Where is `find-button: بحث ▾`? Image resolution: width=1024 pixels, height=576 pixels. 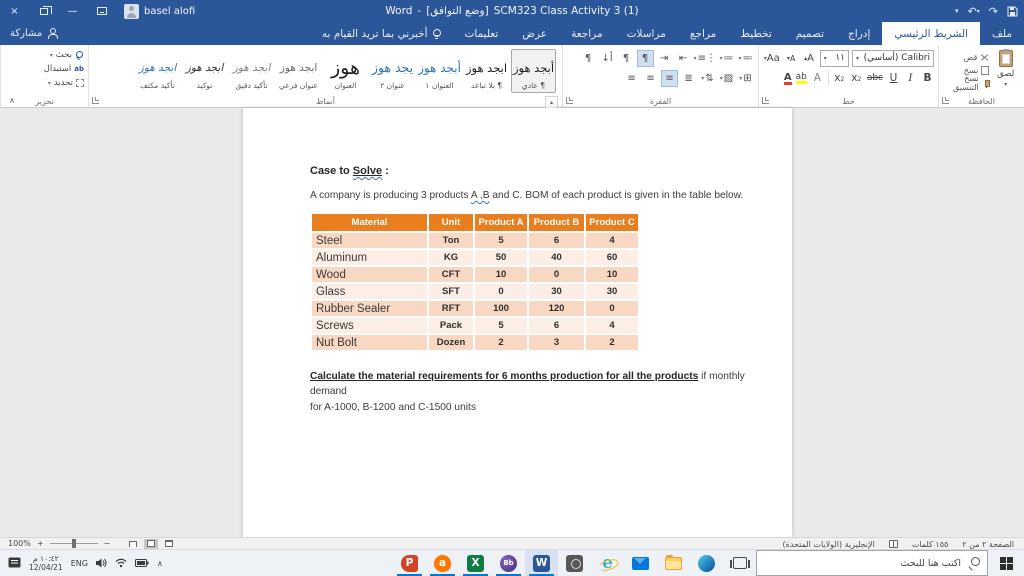 find-button: بحث ▾ is located at coordinates (44, 55).